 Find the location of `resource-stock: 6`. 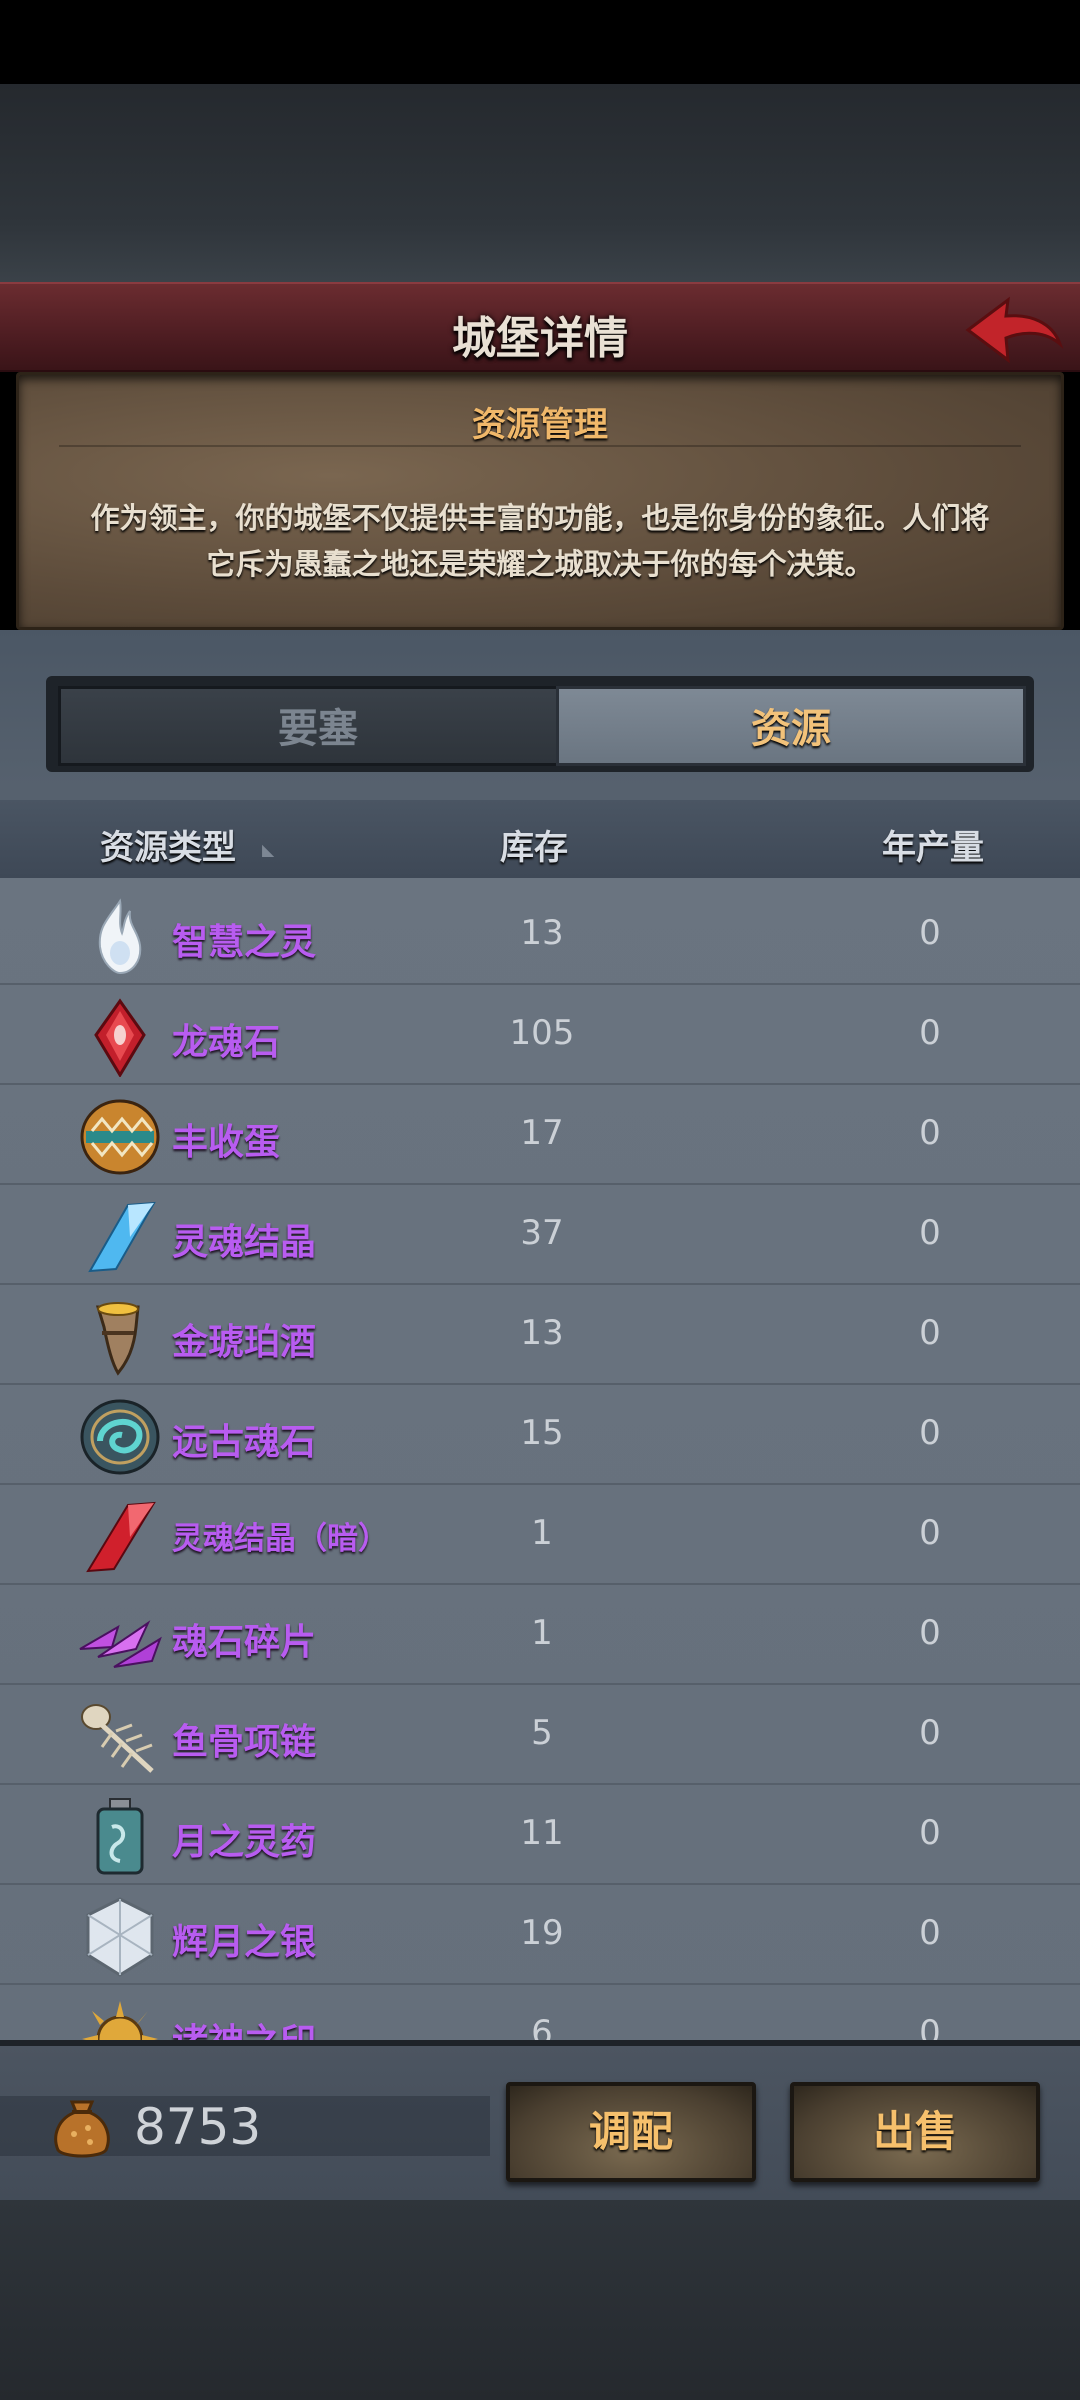

resource-stock: 6 is located at coordinates (542, 2026).